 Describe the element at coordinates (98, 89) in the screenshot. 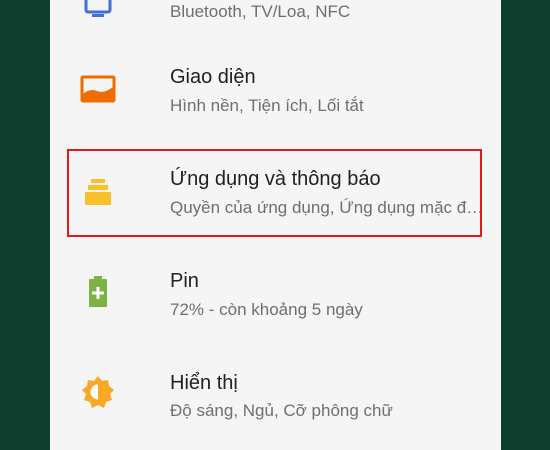

I see `wallpaper-icon` at that location.